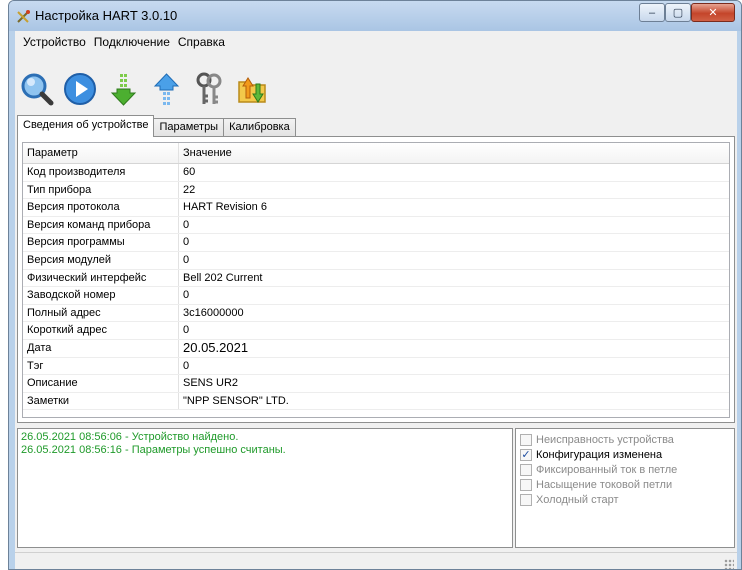 The image size is (742, 570). What do you see at coordinates (101, 207) in the screenshot?
I see `param-name: Версия протокола` at bounding box center [101, 207].